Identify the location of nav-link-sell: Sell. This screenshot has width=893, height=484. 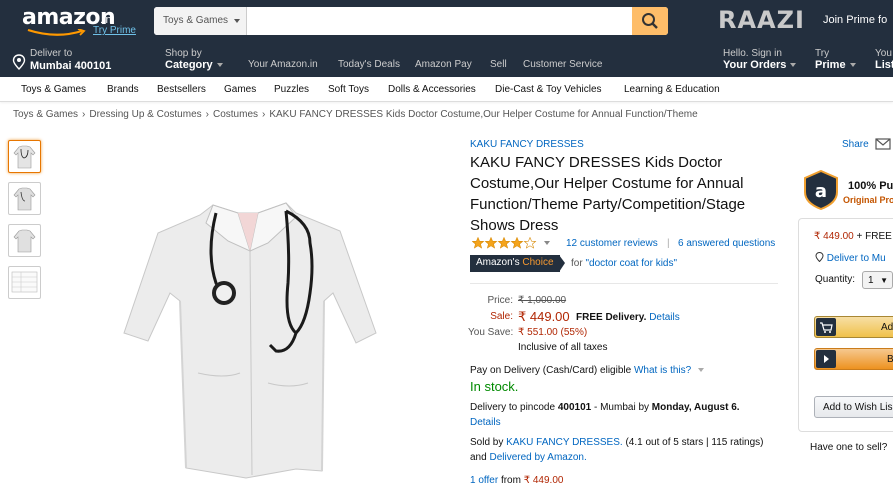
(498, 64).